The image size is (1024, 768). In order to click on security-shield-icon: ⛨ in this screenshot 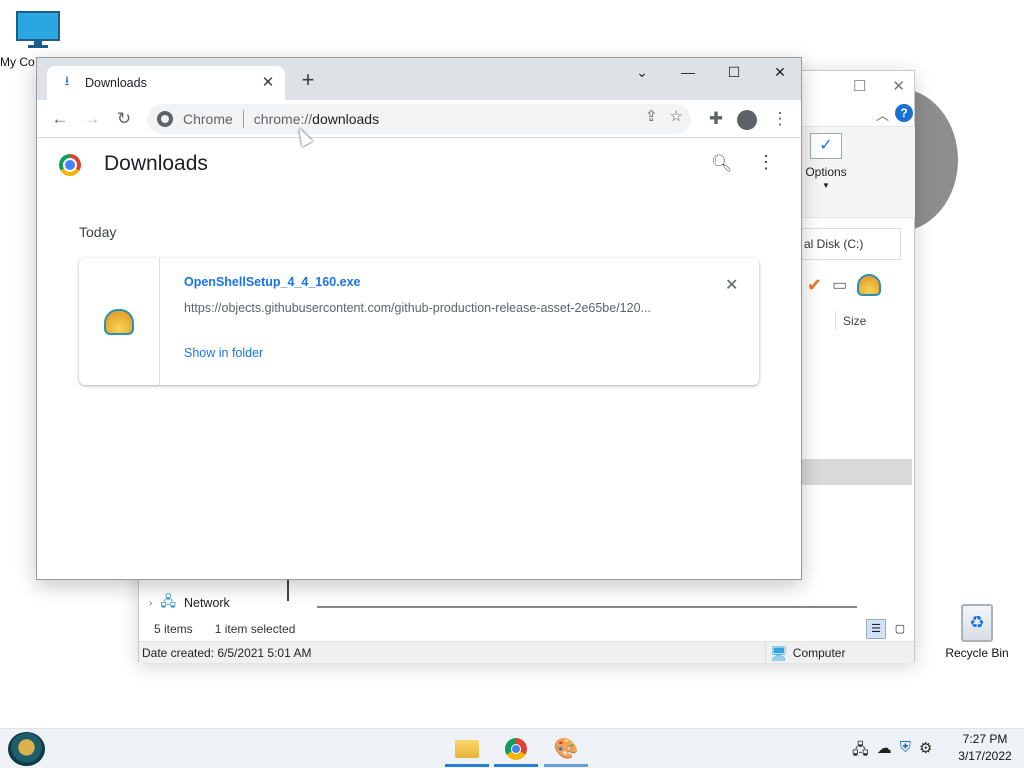, I will do `click(905, 751)`.